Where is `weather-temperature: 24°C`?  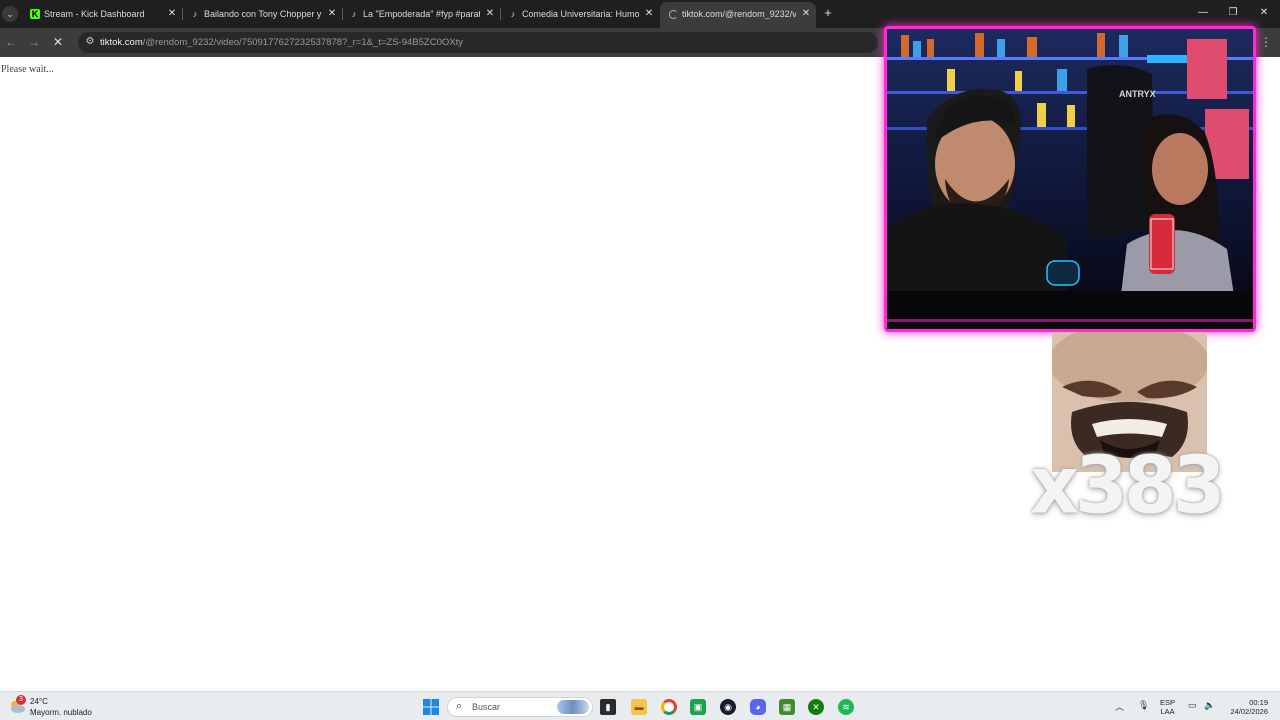 weather-temperature: 24°C is located at coordinates (39, 701).